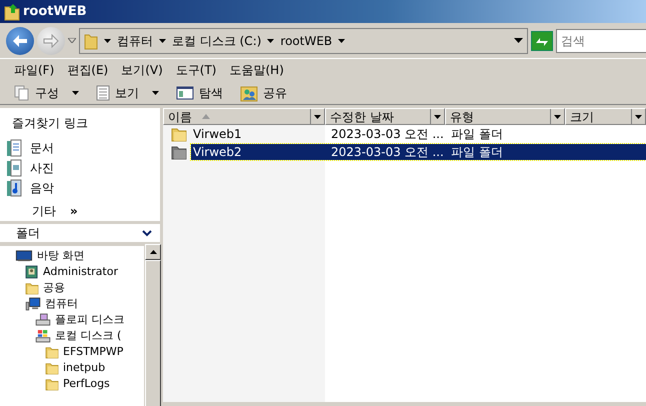 The width and height of the screenshot is (646, 406). What do you see at coordinates (83, 148) in the screenshot?
I see `favorite-link: 문서` at bounding box center [83, 148].